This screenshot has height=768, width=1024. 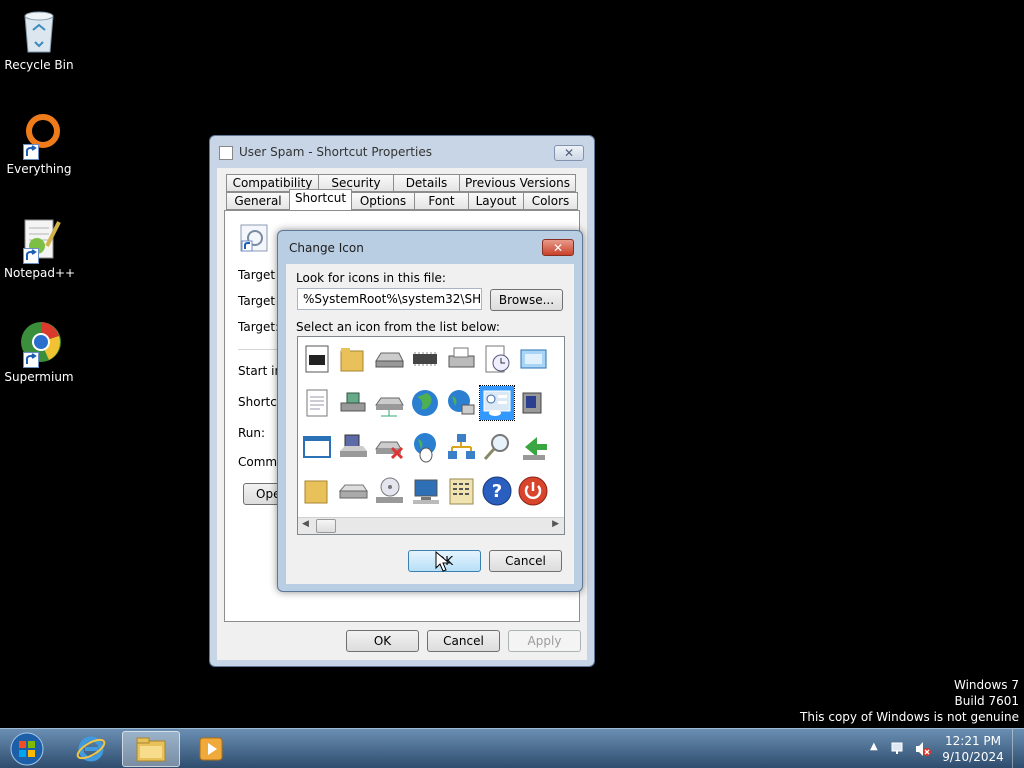 What do you see at coordinates (389, 359) in the screenshot?
I see `drive-icon` at bounding box center [389, 359].